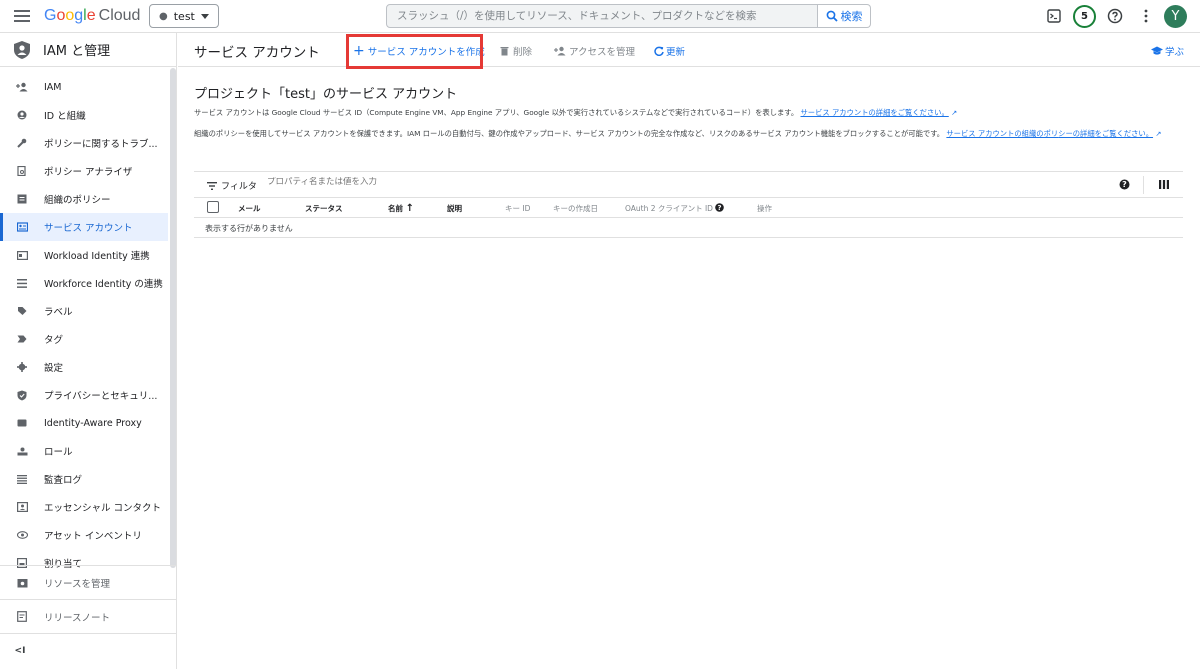  Describe the element at coordinates (720, 207) in the screenshot. I see `oauth-help-icon: ?` at that location.